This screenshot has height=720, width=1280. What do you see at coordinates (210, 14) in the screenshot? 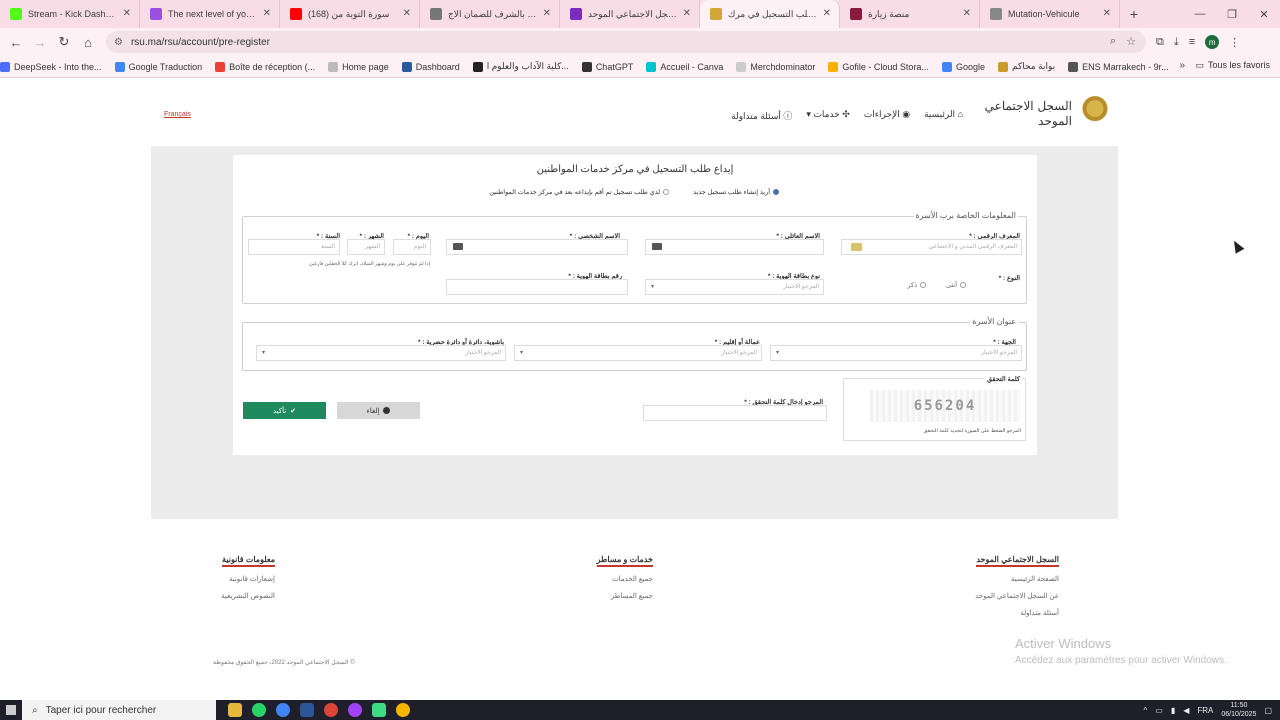
I see `browser-tab: The next level of your cre ✕` at bounding box center [210, 14].